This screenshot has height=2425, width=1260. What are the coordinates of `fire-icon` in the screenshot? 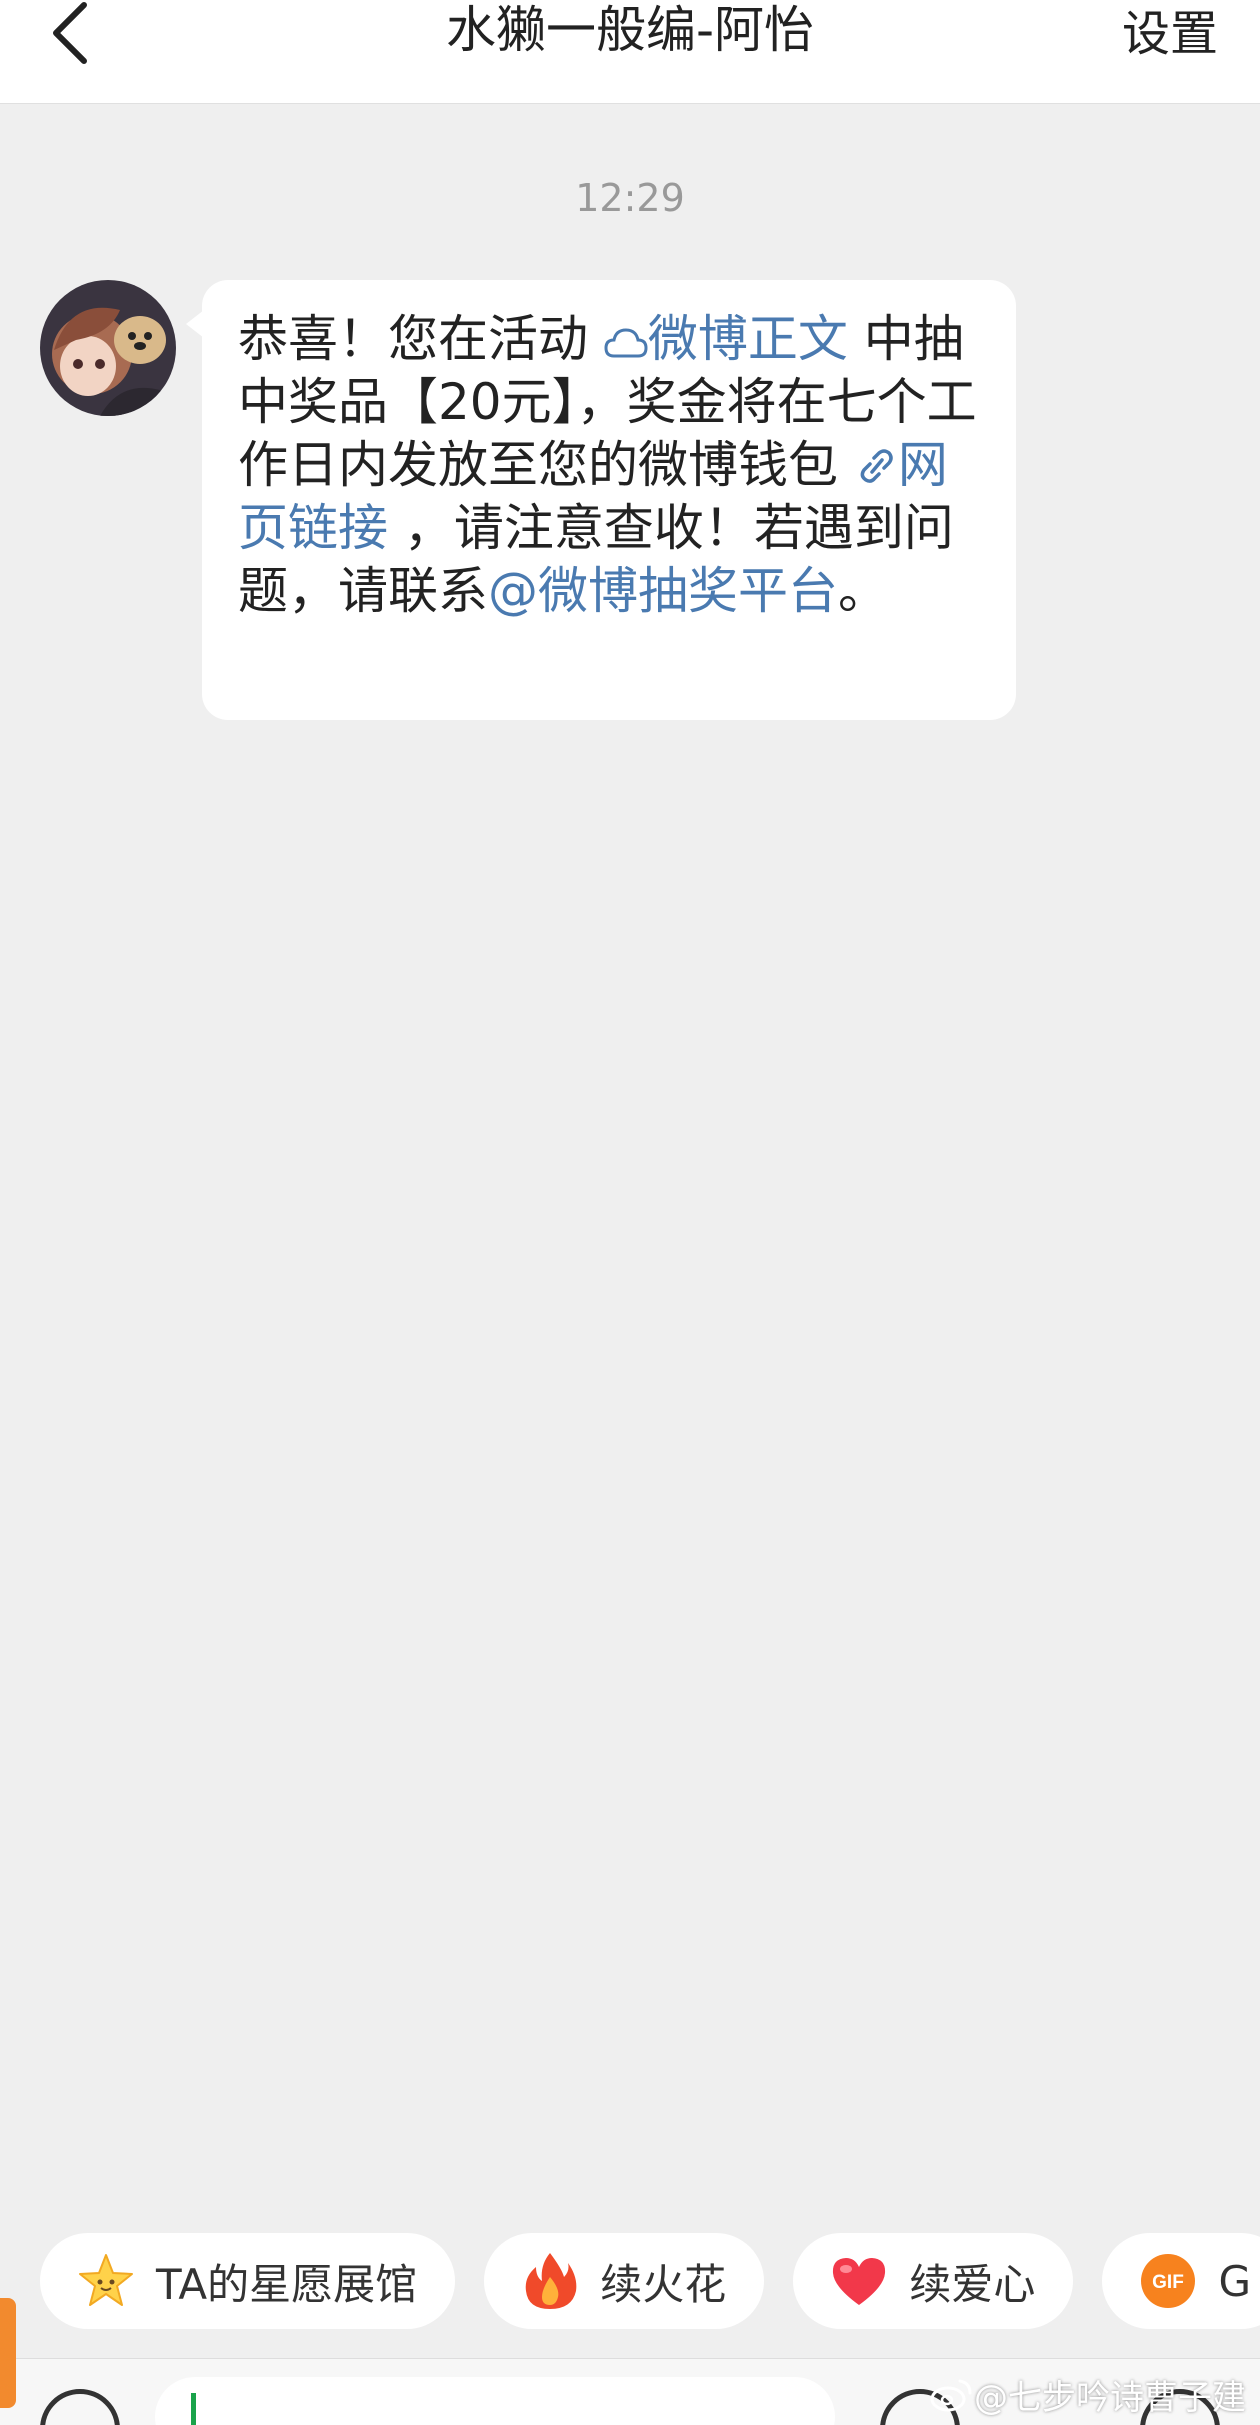 It's located at (550, 2281).